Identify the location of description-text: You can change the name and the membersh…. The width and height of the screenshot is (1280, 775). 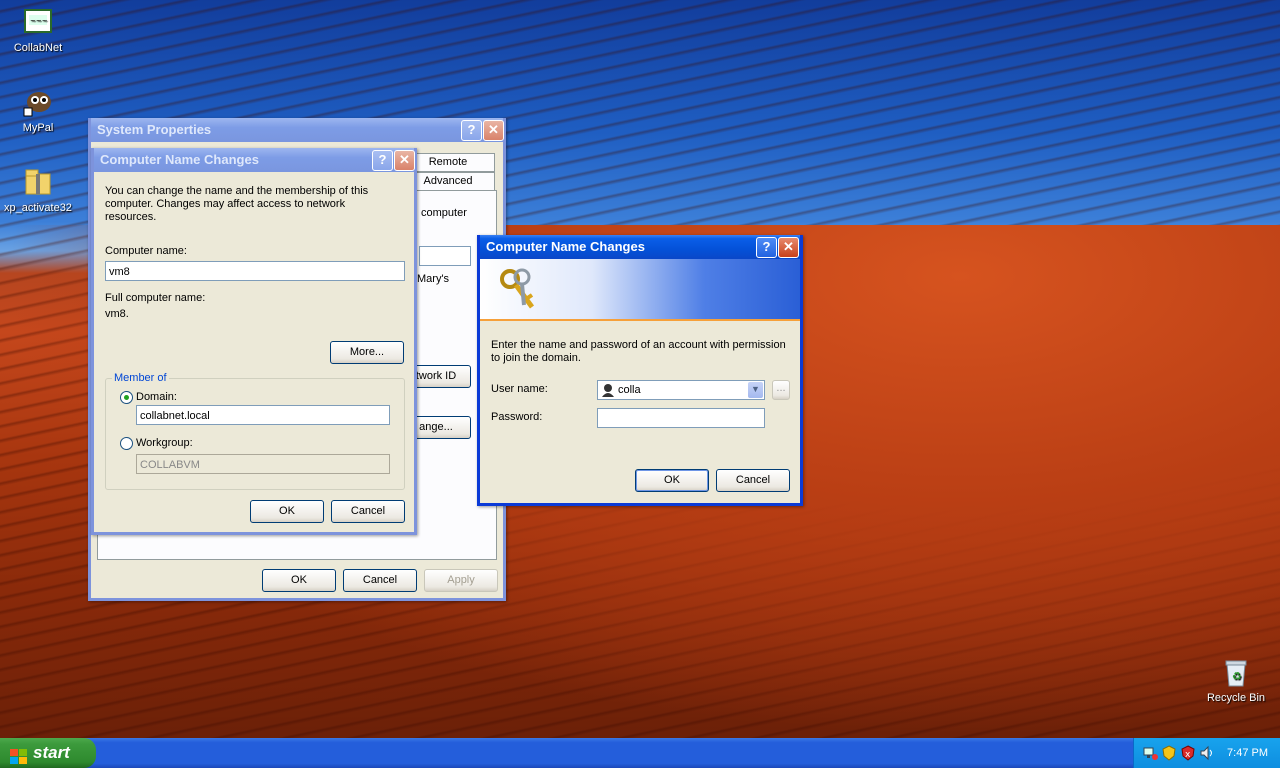
(237, 204).